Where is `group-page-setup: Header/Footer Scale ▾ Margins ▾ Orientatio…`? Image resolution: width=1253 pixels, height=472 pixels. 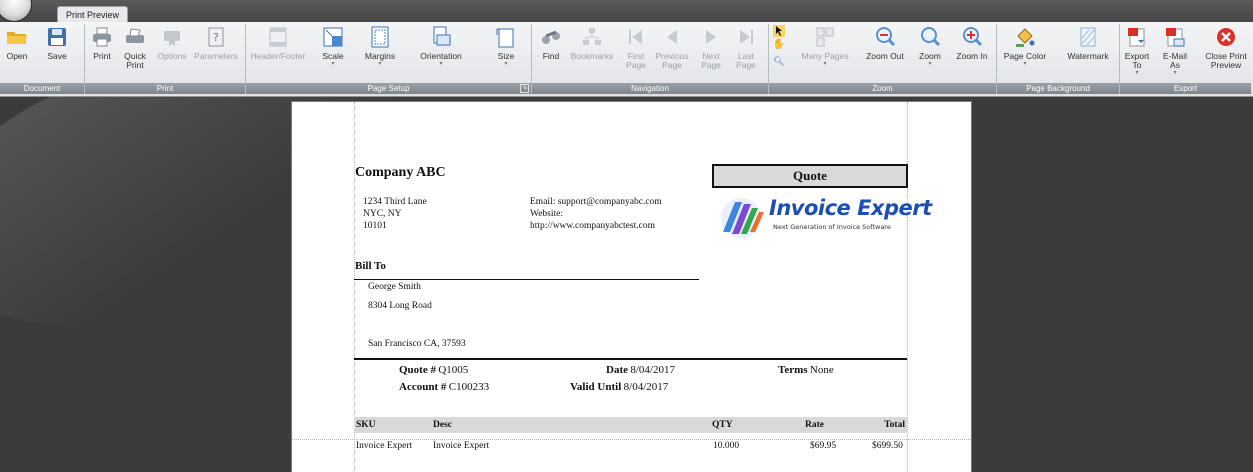
group-page-setup: Header/Footer Scale ▾ Margins ▾ Orientatio… is located at coordinates (389, 59).